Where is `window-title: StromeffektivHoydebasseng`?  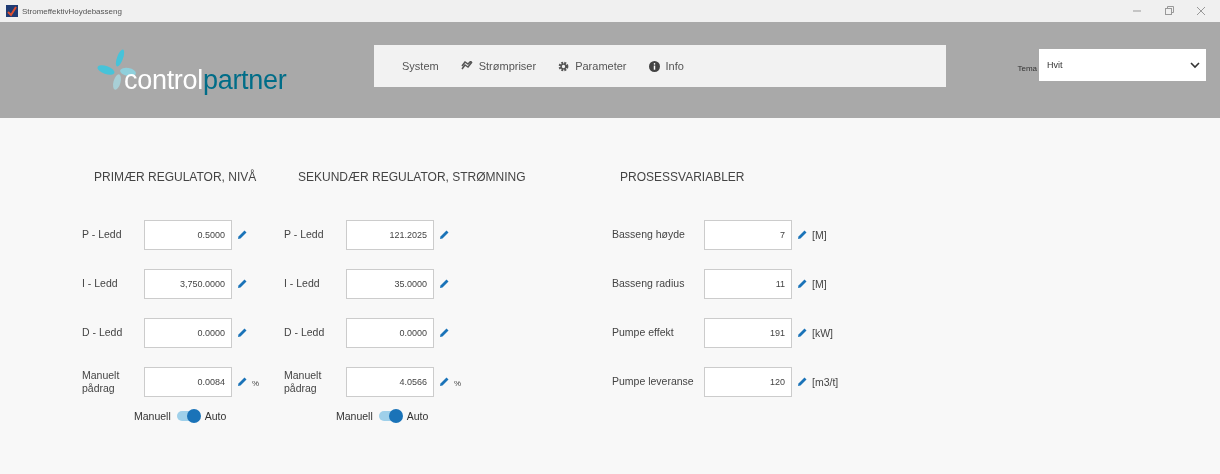
window-title: StromeffektivHoydebasseng is located at coordinates (72, 11).